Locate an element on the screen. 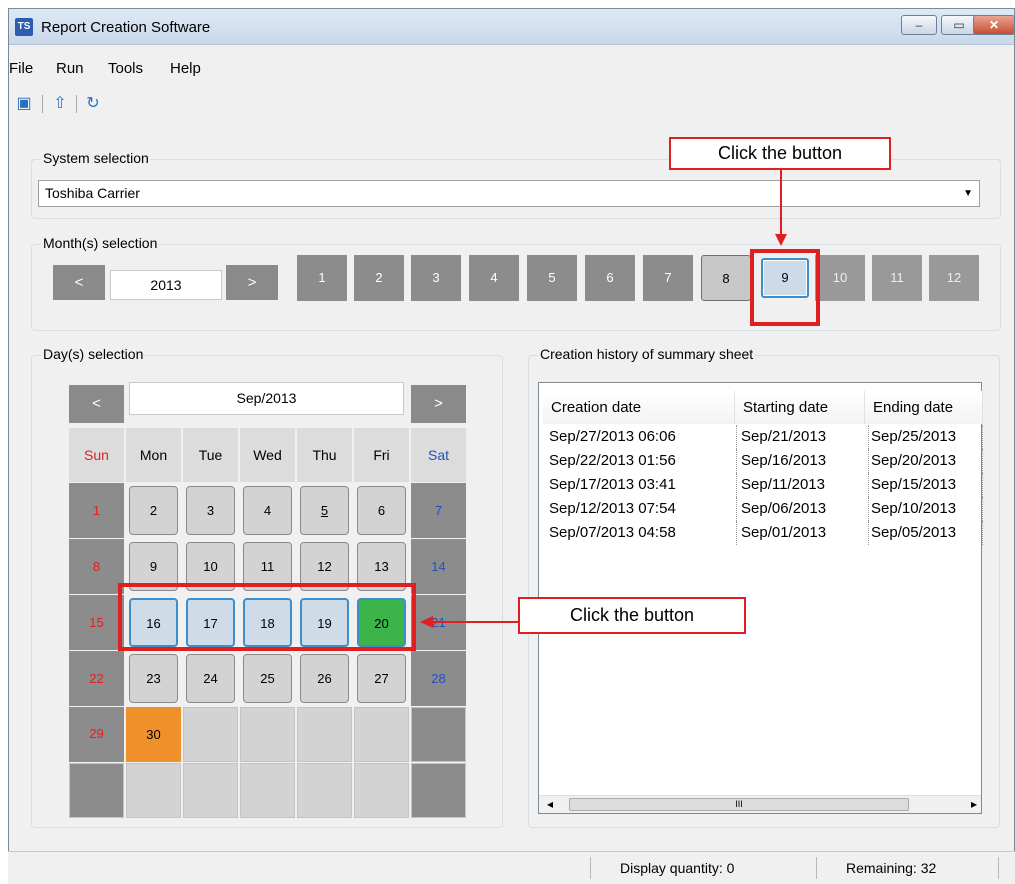 The height and width of the screenshot is (884, 1015). window-title: Report Creation Software is located at coordinates (126, 27).